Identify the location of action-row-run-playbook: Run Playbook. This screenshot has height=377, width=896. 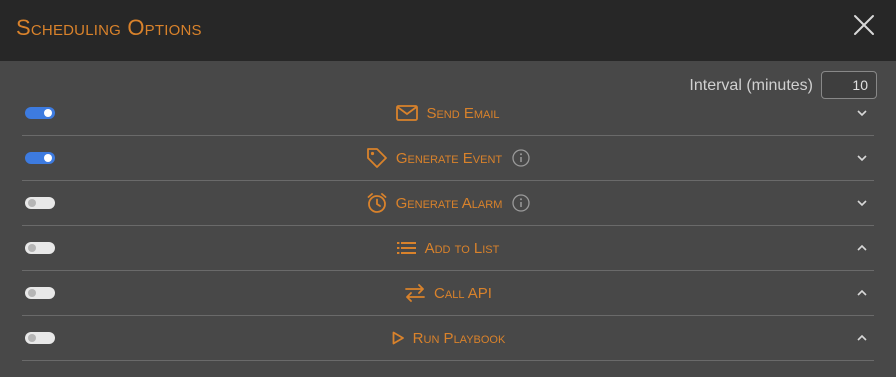
(448, 338).